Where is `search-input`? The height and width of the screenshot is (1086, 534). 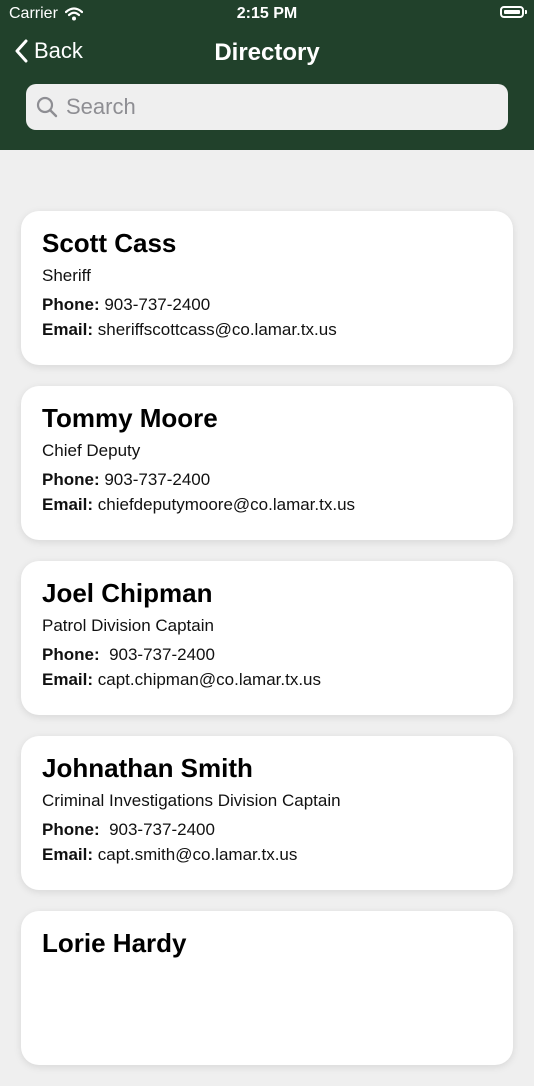 search-input is located at coordinates (276, 107).